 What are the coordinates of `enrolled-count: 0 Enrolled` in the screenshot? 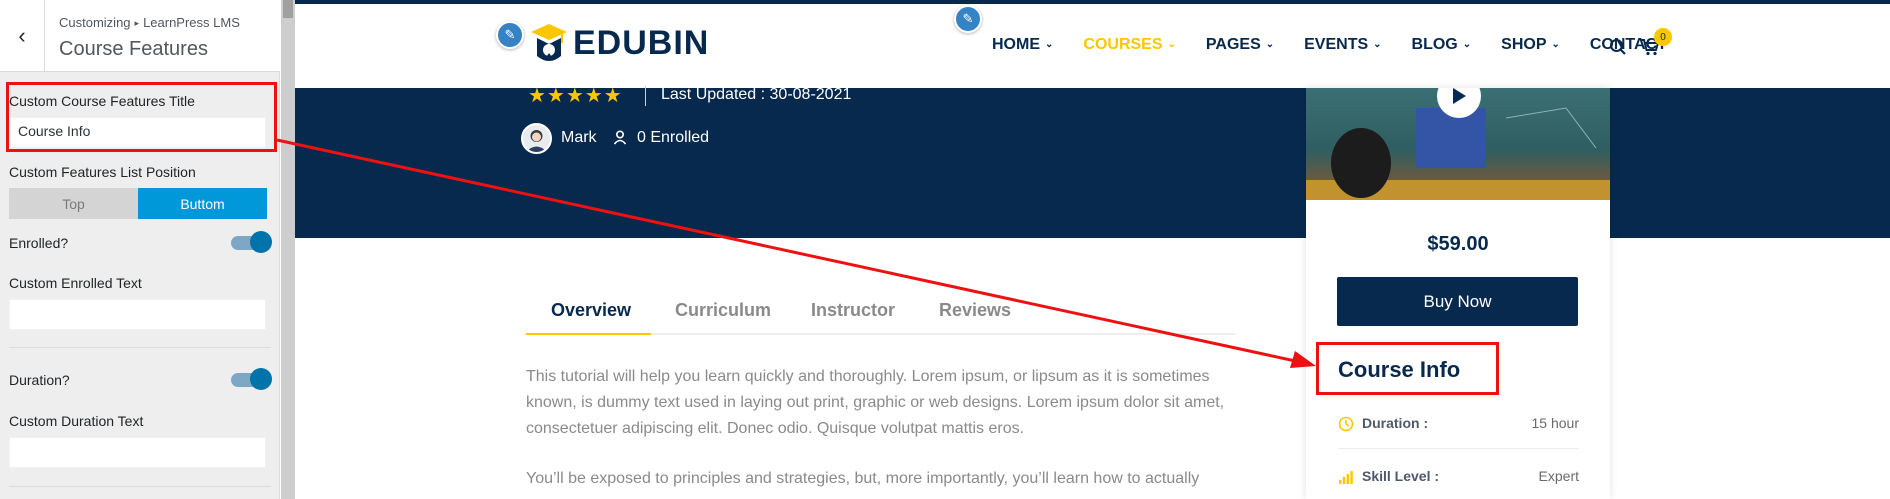 It's located at (673, 137).